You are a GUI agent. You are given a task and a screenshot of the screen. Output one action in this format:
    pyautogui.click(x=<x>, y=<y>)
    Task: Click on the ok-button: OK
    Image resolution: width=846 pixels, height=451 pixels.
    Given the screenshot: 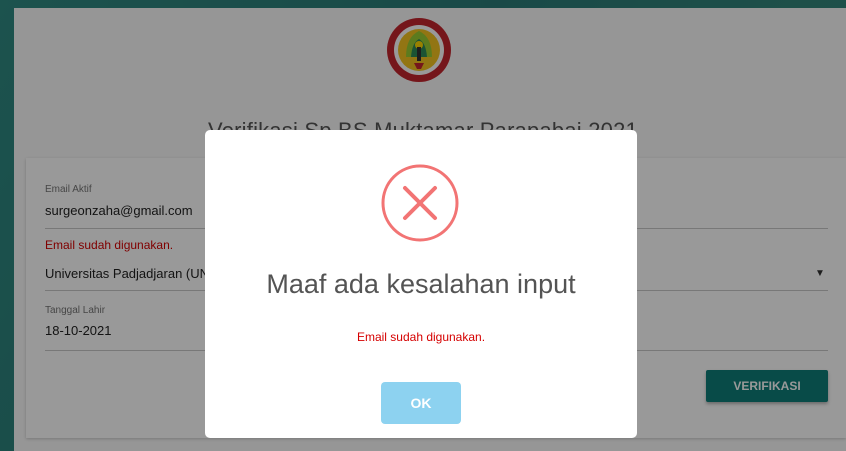 What is the action you would take?
    pyautogui.click(x=421, y=403)
    